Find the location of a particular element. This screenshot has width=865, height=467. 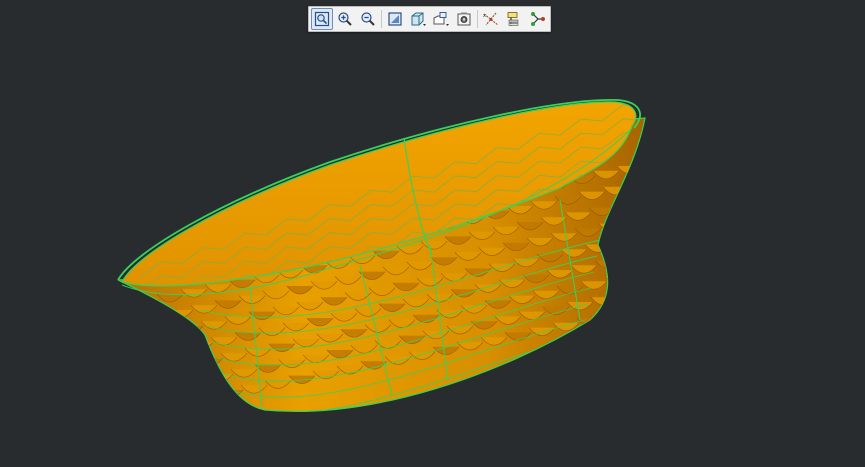

datum-display-icon: x is located at coordinates (491, 19).